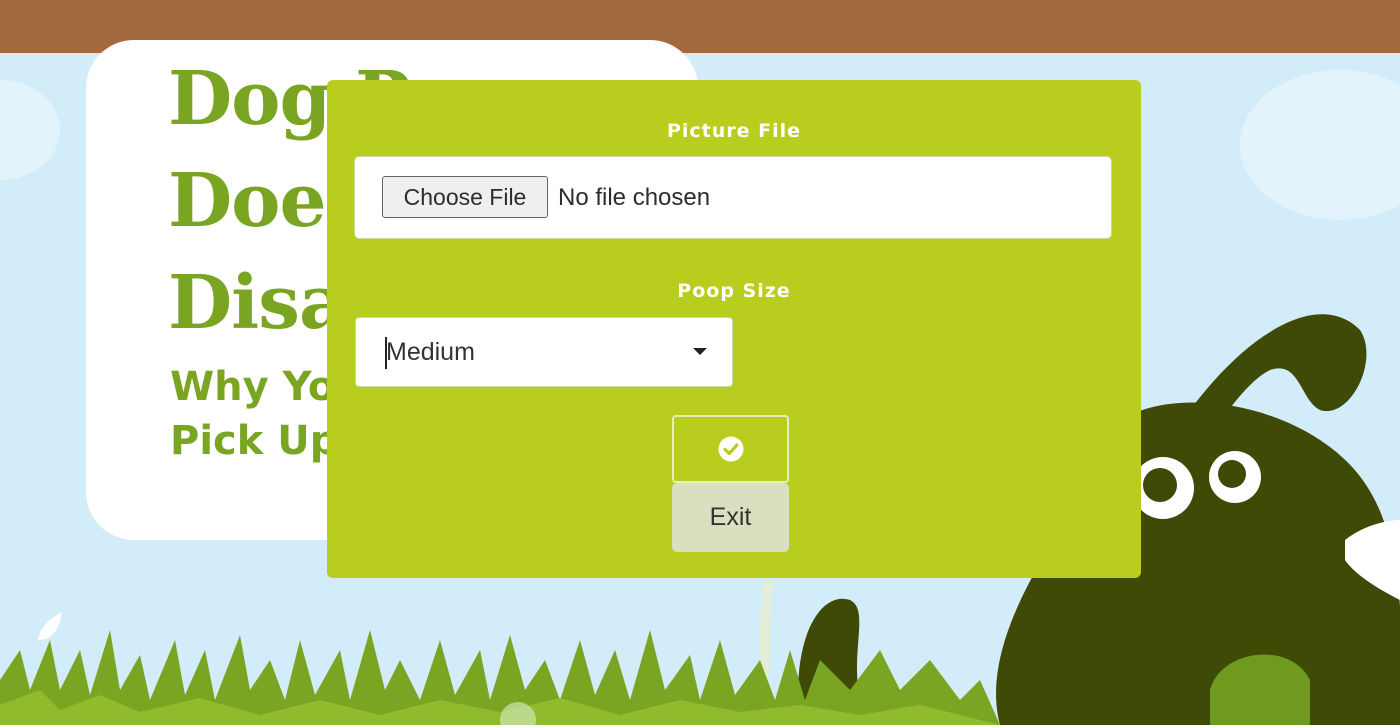 The height and width of the screenshot is (725, 1400). I want to click on check-circle-icon, so click(730, 449).